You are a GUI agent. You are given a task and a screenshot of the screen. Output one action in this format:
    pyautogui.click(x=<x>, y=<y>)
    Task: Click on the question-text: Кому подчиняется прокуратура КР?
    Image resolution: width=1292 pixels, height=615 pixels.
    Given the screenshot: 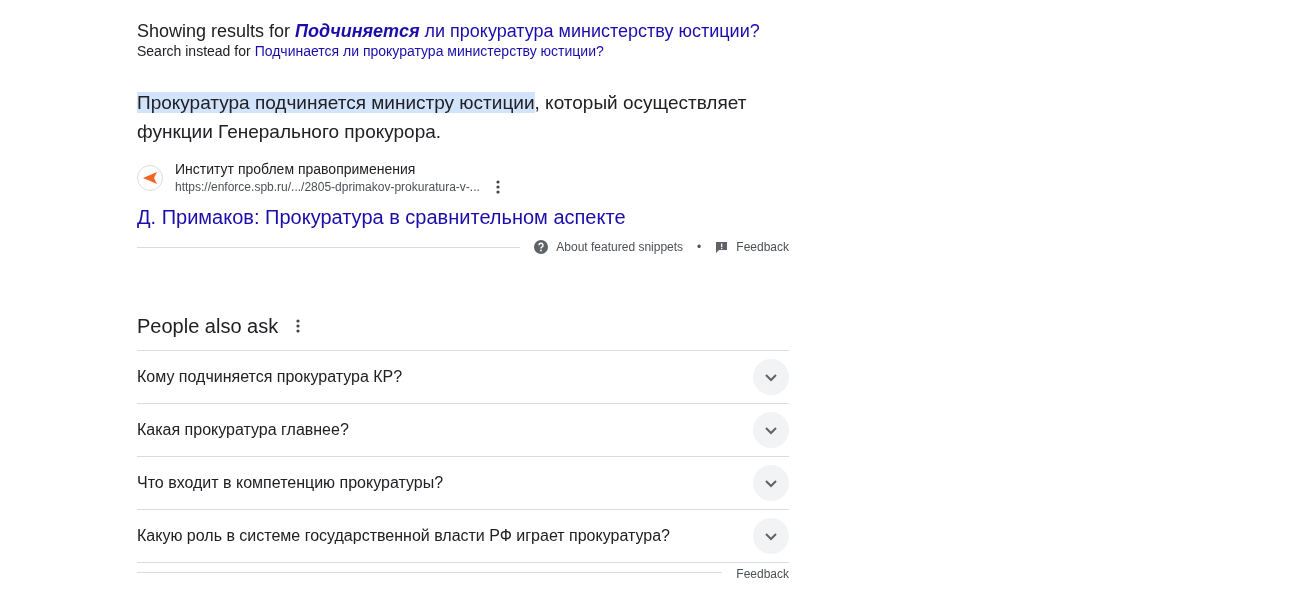 What is the action you would take?
    pyautogui.click(x=270, y=377)
    